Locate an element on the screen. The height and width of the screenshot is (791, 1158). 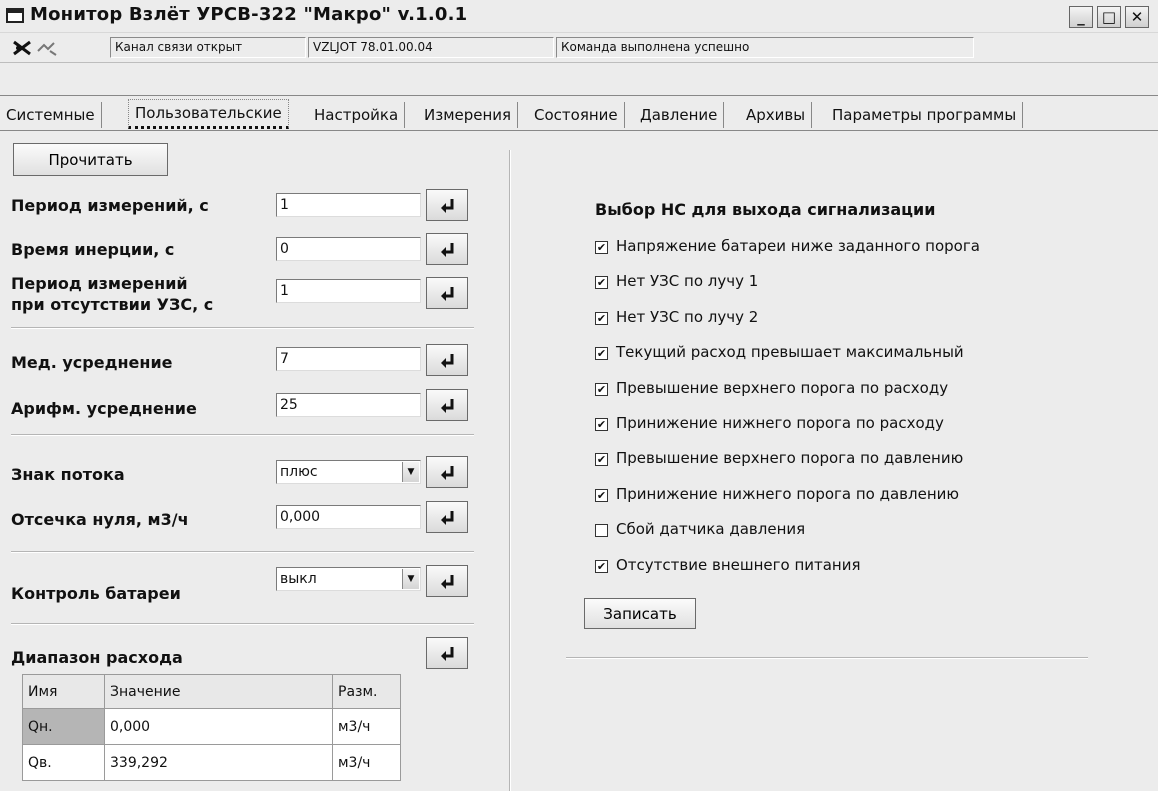
tab-state: Состояние is located at coordinates (576, 115).